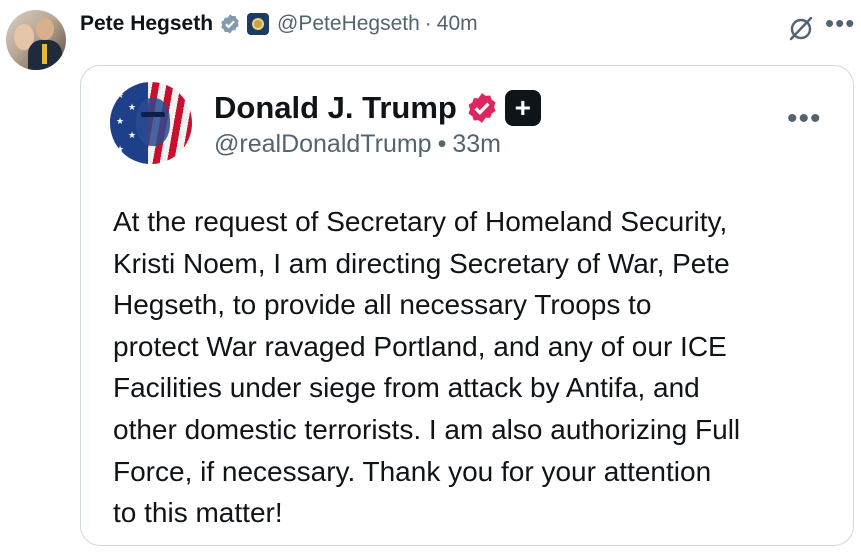 The image size is (861, 558). Describe the element at coordinates (44, 54) in the screenshot. I see `avatar-tie` at that location.